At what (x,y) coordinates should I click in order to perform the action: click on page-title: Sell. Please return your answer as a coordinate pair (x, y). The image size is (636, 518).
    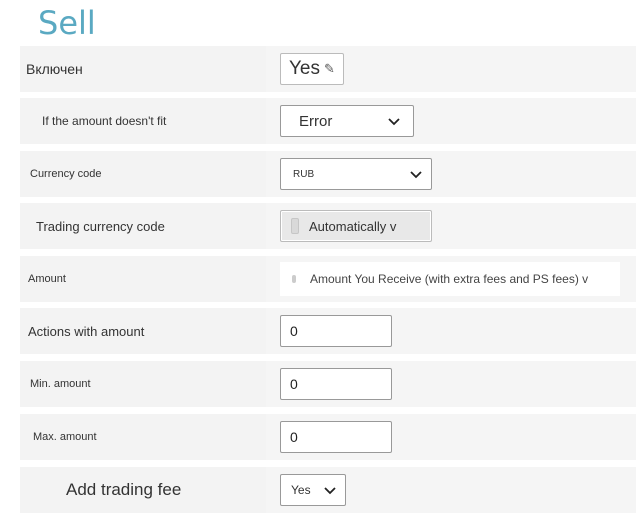
    Looking at the image, I should click on (67, 23).